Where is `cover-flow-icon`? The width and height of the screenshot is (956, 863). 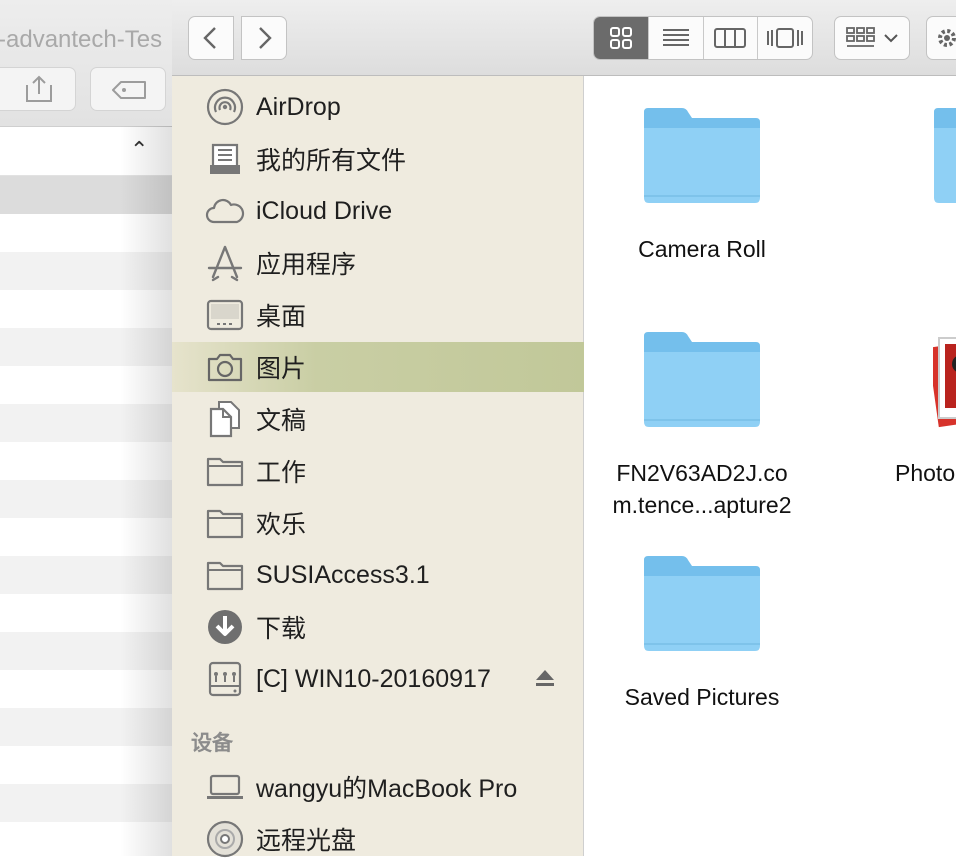 cover-flow-icon is located at coordinates (785, 38).